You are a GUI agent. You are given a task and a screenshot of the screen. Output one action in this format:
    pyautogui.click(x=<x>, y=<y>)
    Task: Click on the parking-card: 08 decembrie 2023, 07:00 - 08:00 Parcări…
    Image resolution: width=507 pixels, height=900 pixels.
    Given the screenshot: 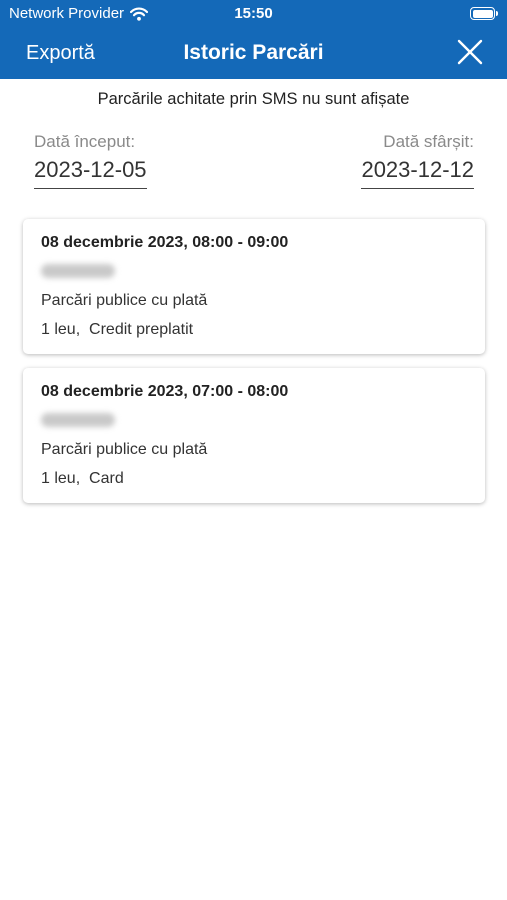 What is the action you would take?
    pyautogui.click(x=254, y=435)
    